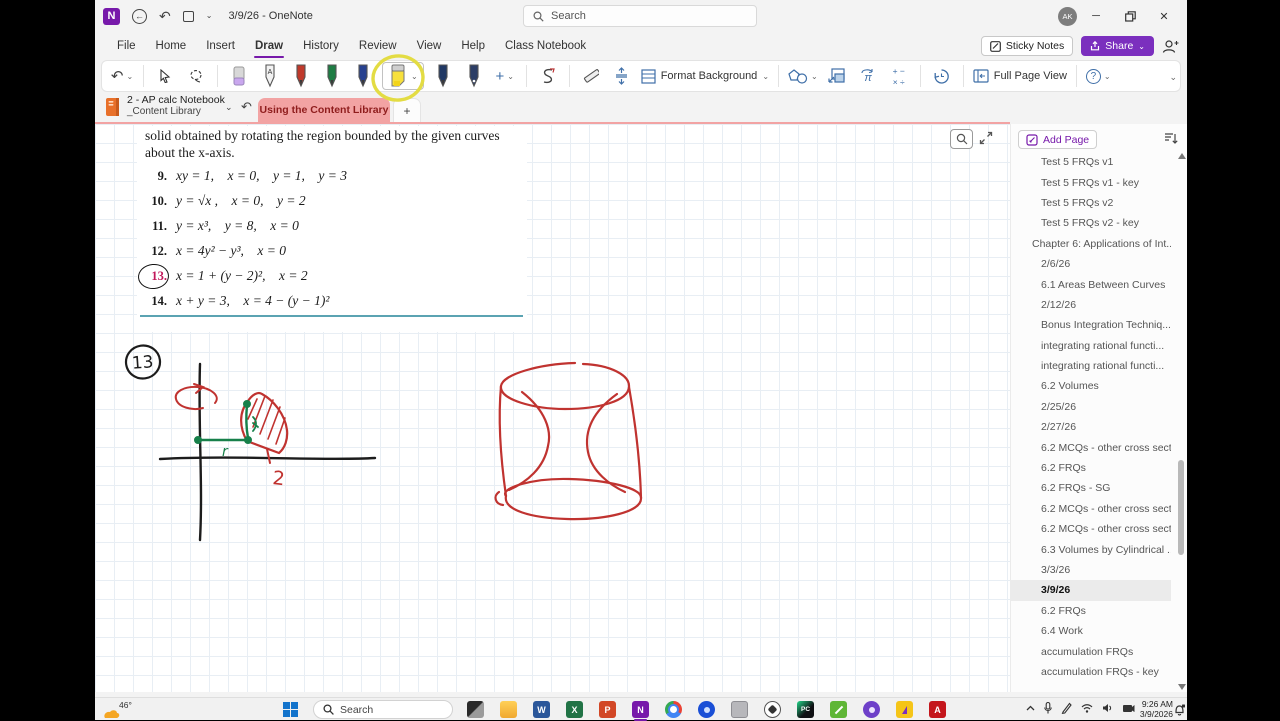 This screenshot has height=721, width=1280. Describe the element at coordinates (1087, 708) in the screenshot. I see `wifi-icon` at that location.